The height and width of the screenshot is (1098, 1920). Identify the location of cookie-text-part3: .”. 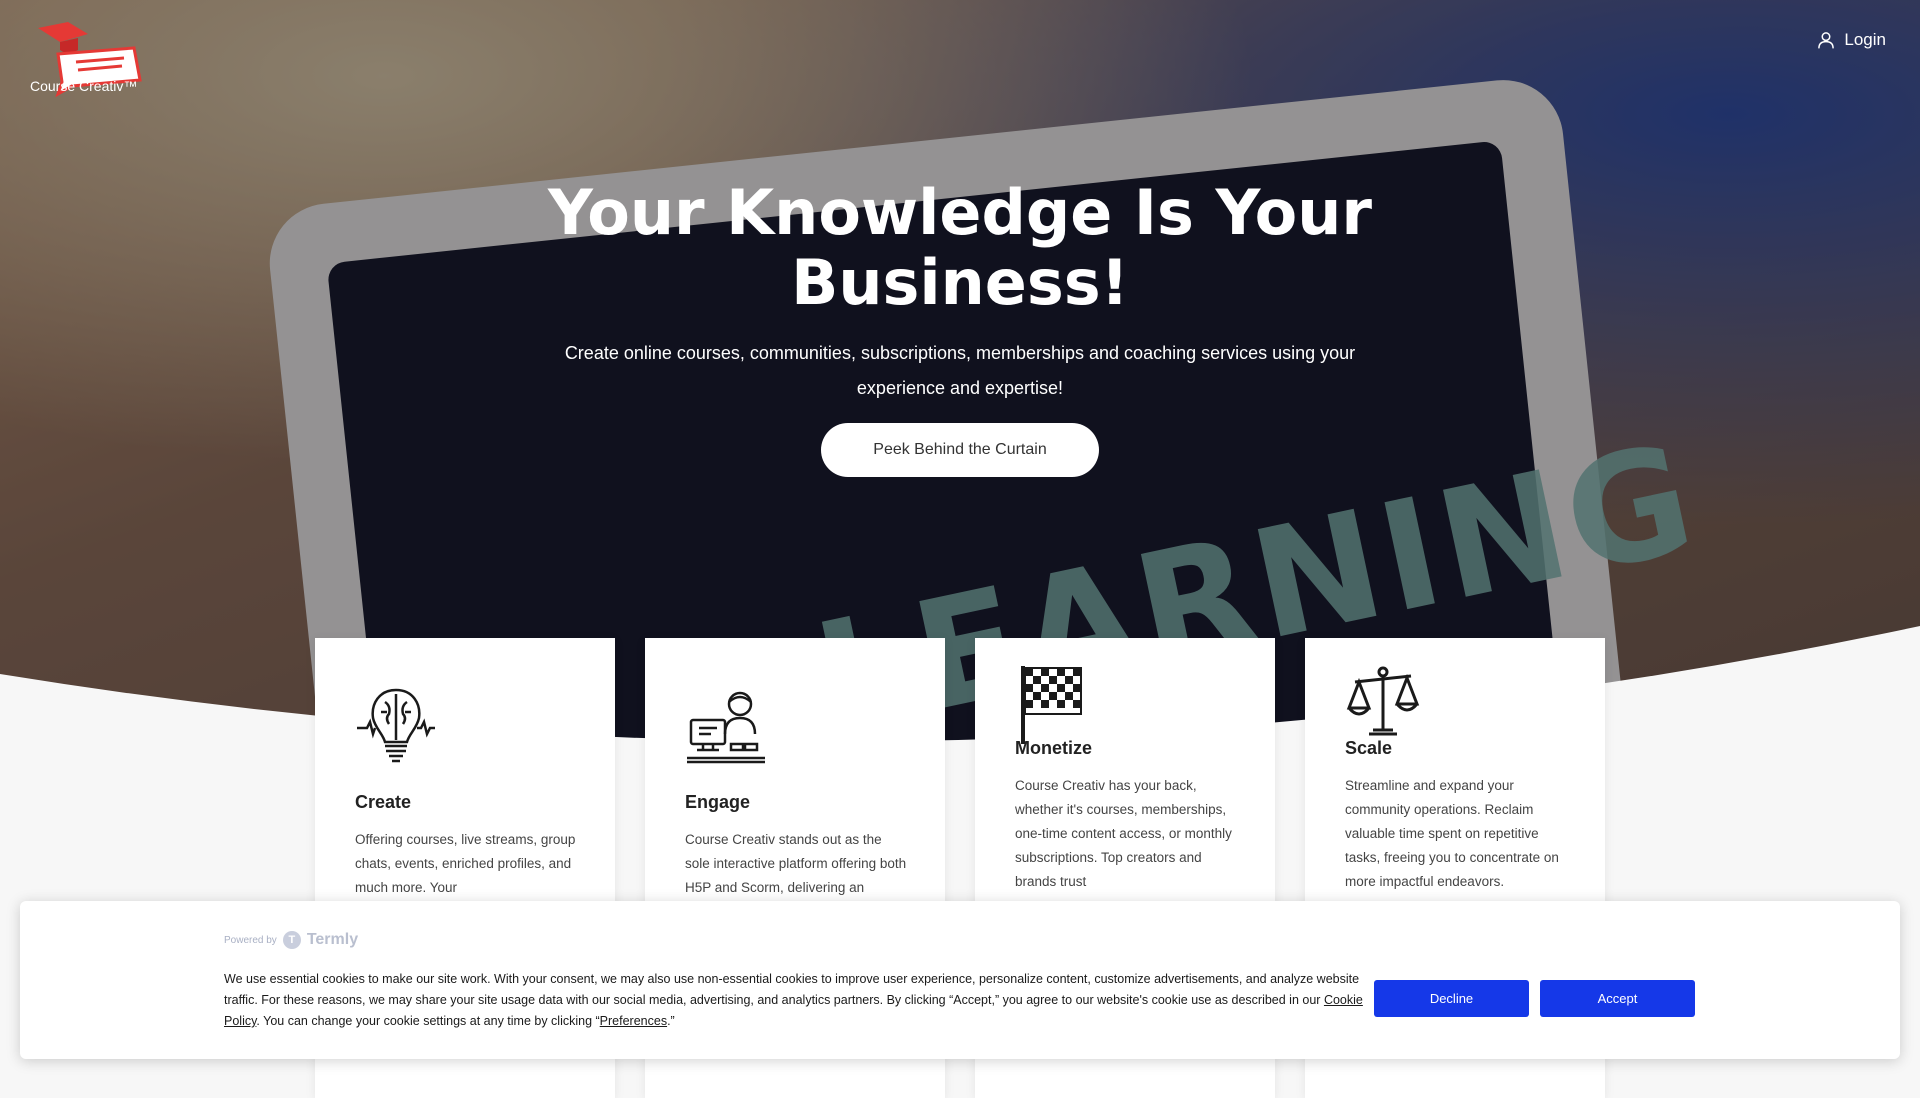
(671, 1021).